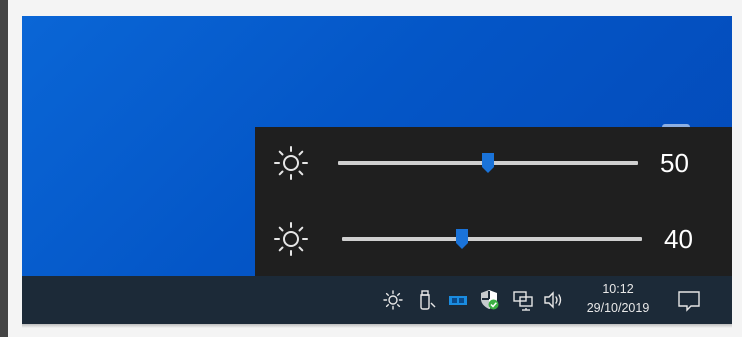 This screenshot has width=742, height=337. Describe the element at coordinates (674, 163) in the screenshot. I see `brightness-value: 50` at that location.